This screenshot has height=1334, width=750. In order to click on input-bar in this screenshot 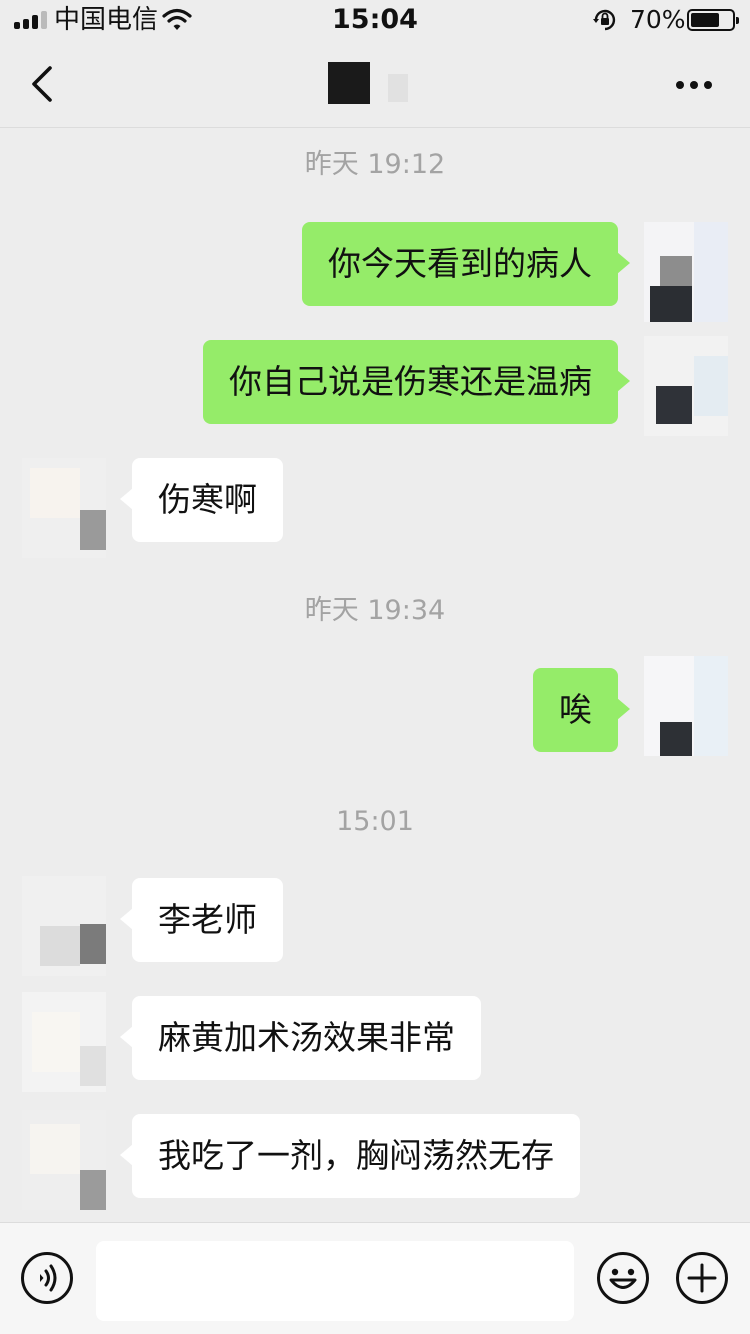, I will do `click(375, 1278)`.